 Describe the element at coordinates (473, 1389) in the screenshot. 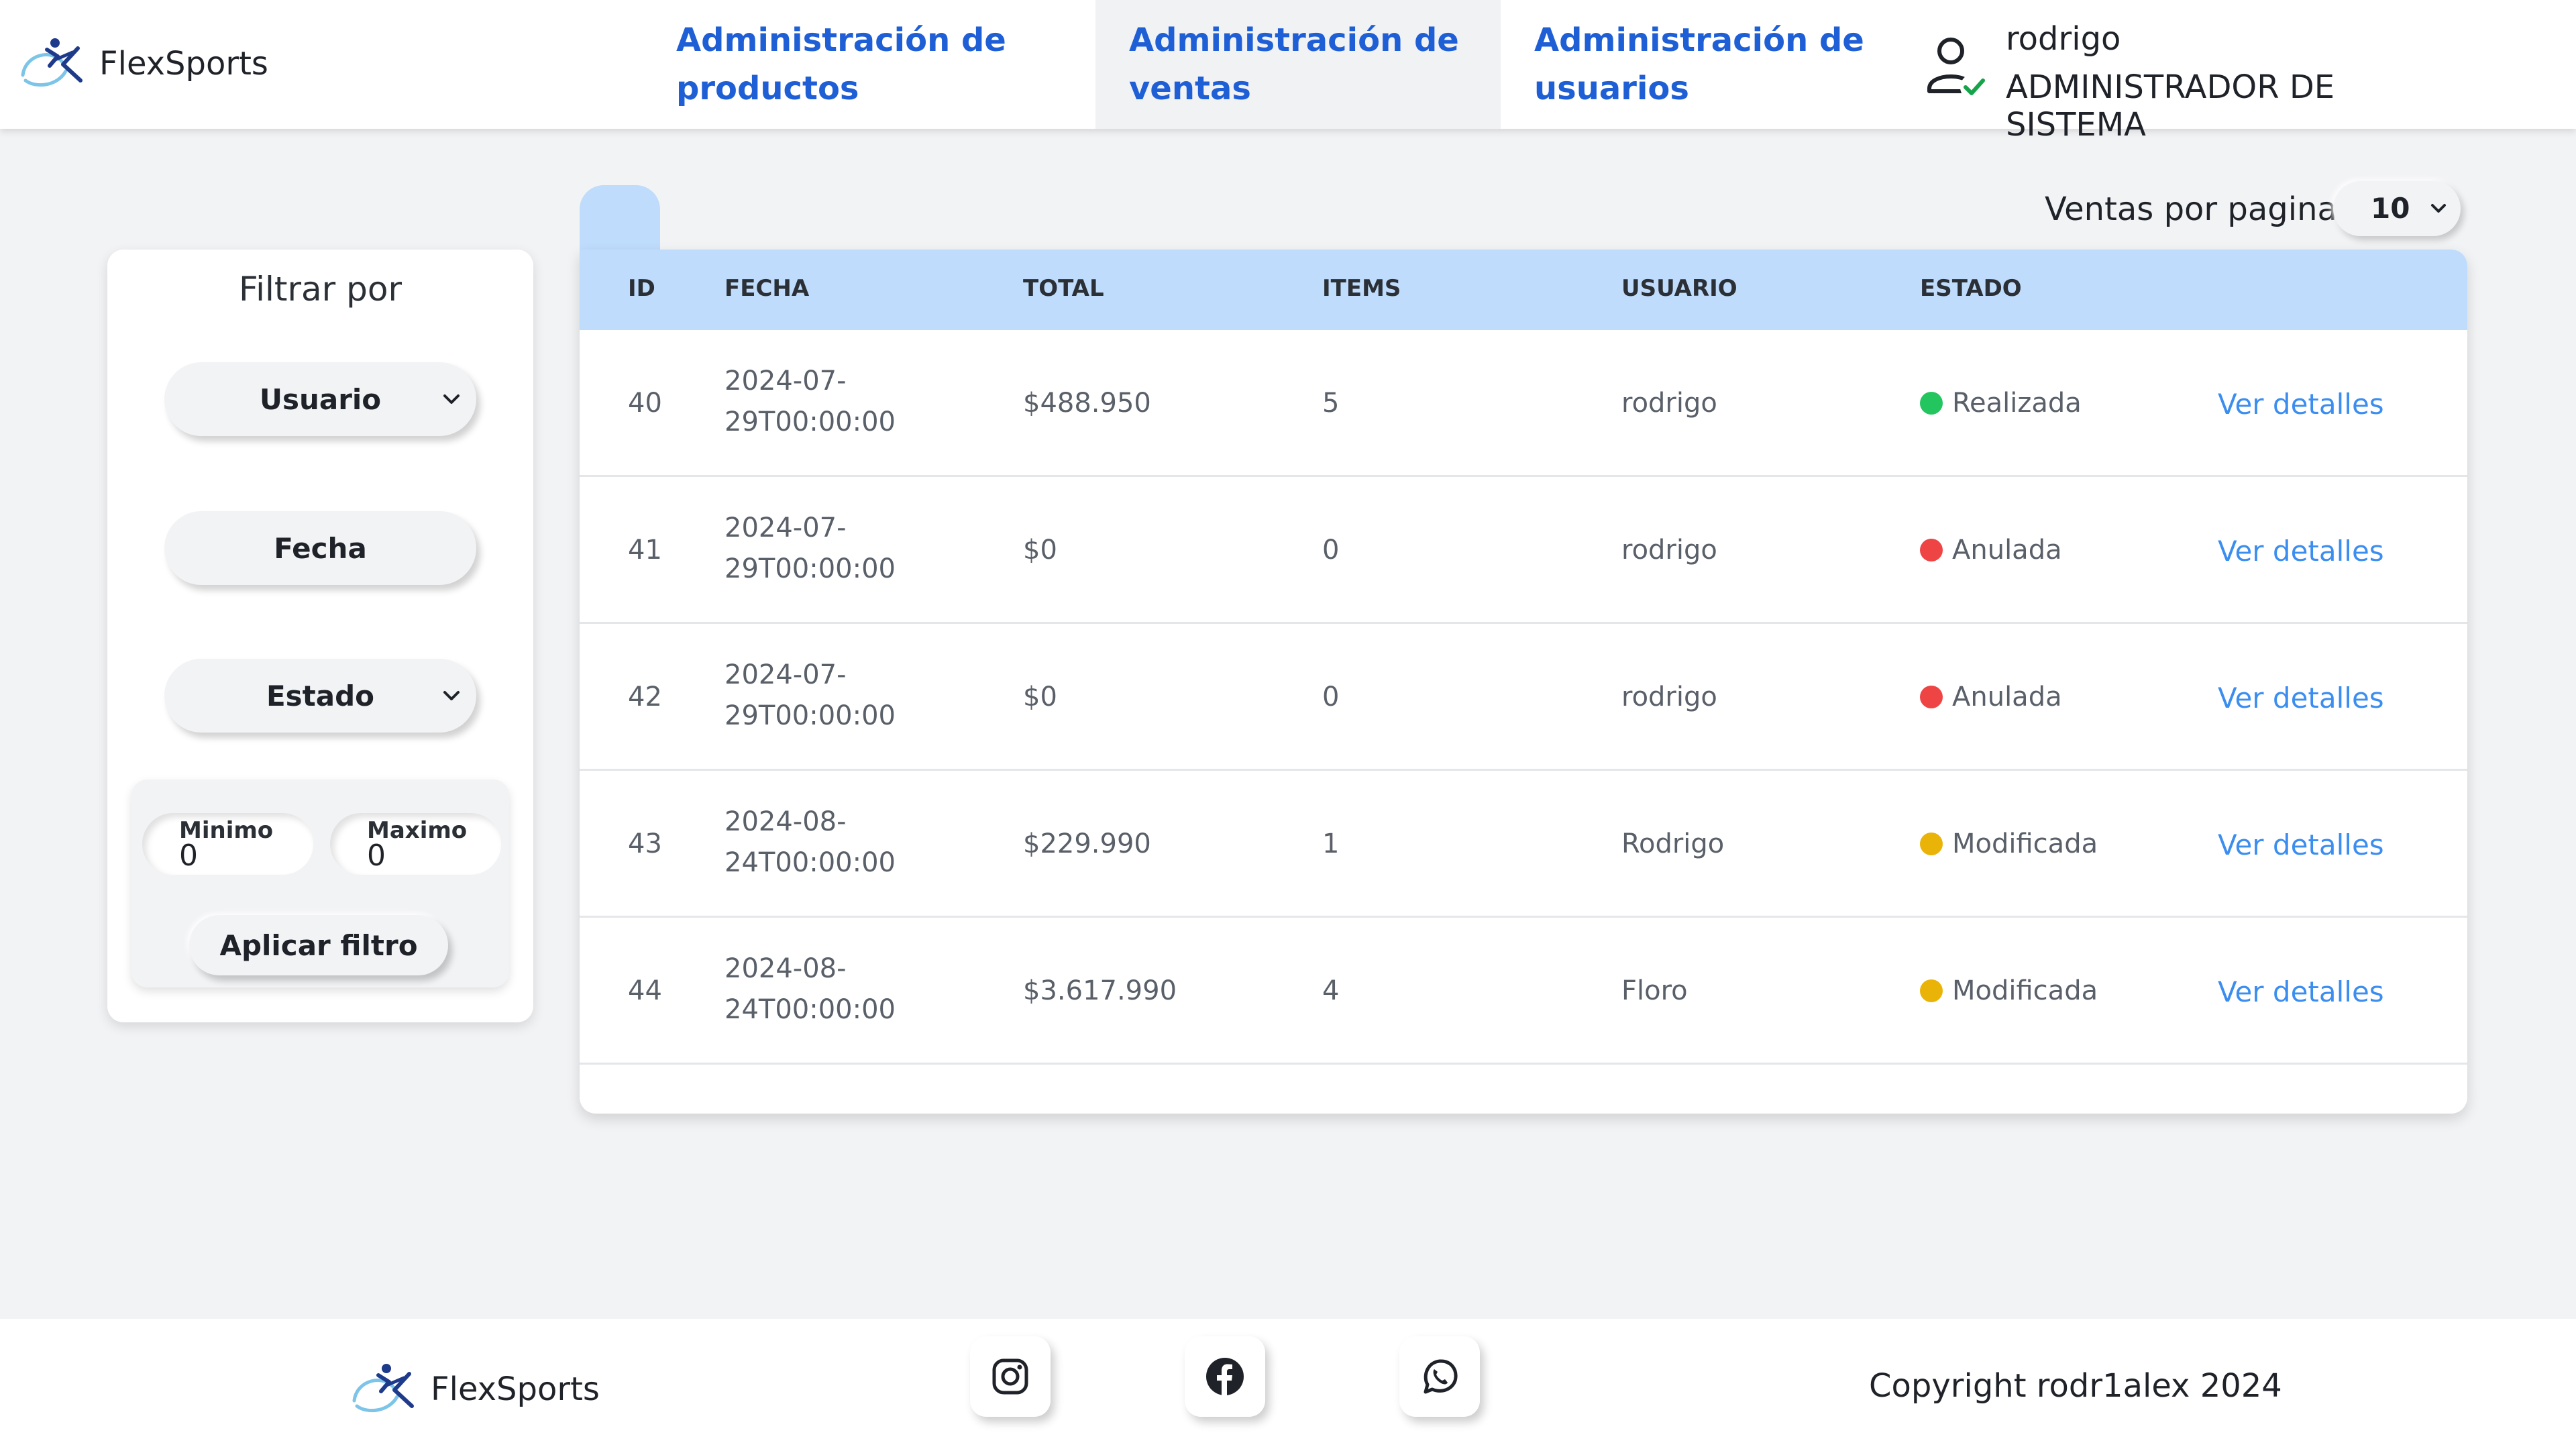

I see `footer-brand-logo: FlexSports` at that location.